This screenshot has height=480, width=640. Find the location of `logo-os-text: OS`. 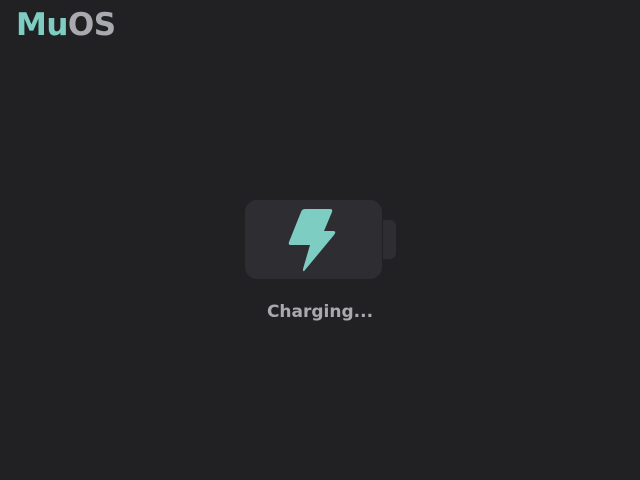

logo-os-text: OS is located at coordinates (91, 25).